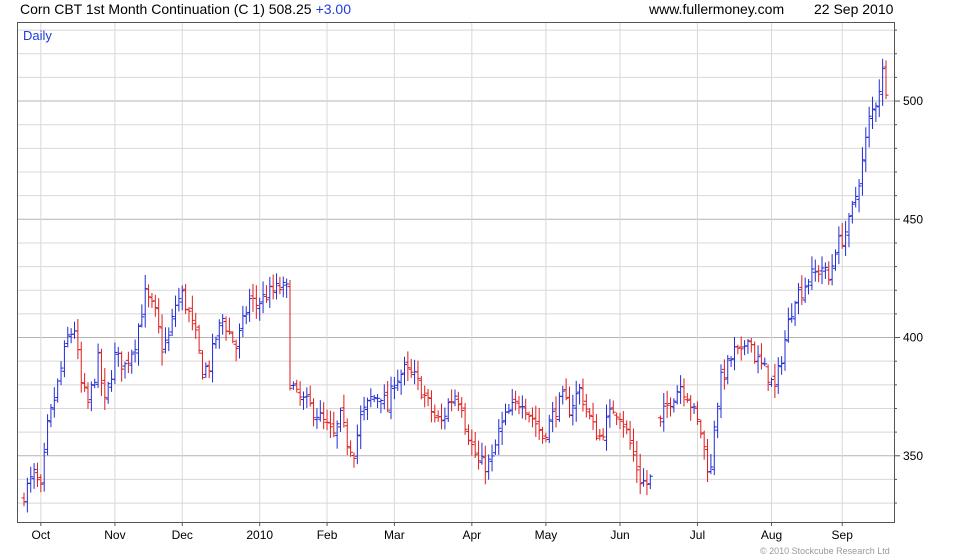 The height and width of the screenshot is (560, 980). What do you see at coordinates (259, 535) in the screenshot?
I see `x-tick-label: 2010` at bounding box center [259, 535].